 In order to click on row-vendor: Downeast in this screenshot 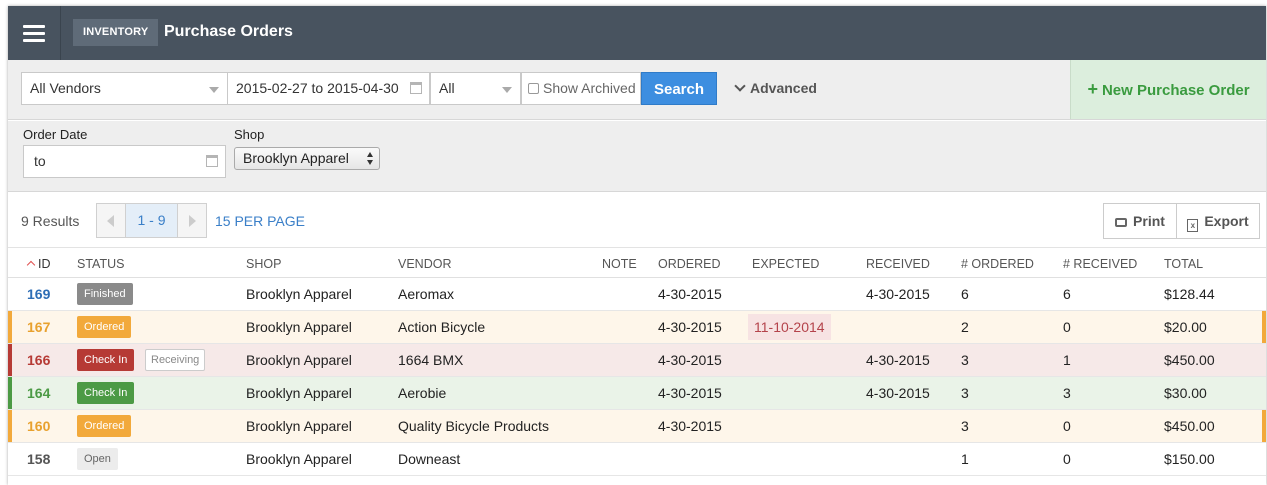, I will do `click(429, 459)`.